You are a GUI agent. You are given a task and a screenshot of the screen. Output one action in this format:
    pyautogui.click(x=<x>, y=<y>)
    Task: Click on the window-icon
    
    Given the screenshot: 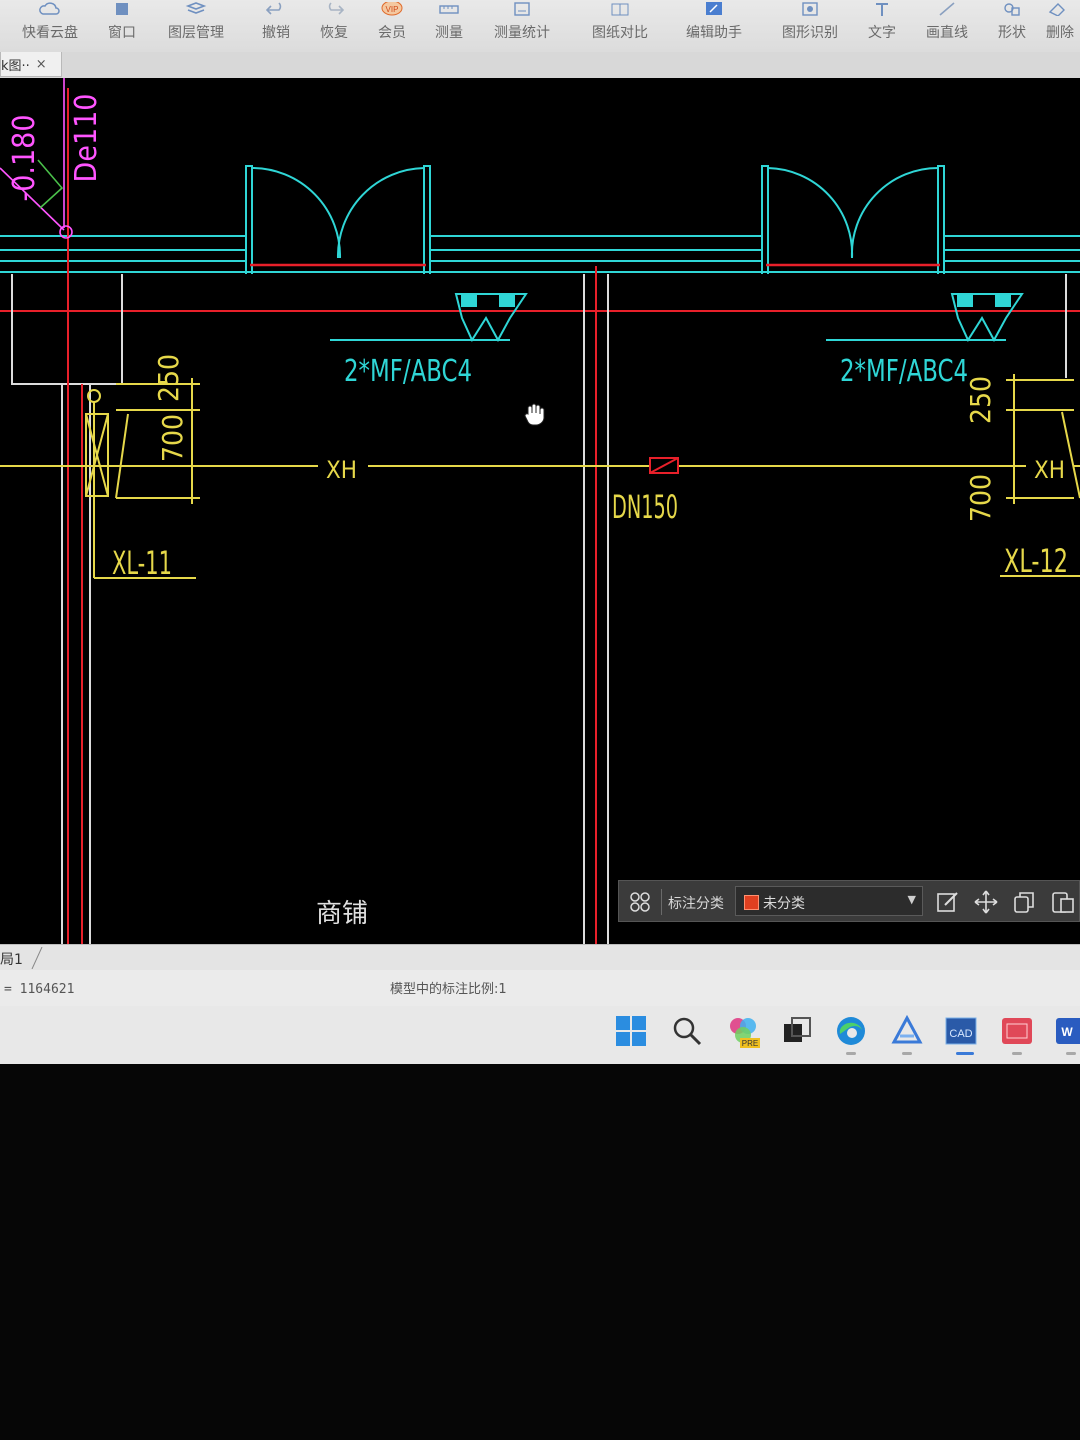 What is the action you would take?
    pyautogui.click(x=122, y=9)
    